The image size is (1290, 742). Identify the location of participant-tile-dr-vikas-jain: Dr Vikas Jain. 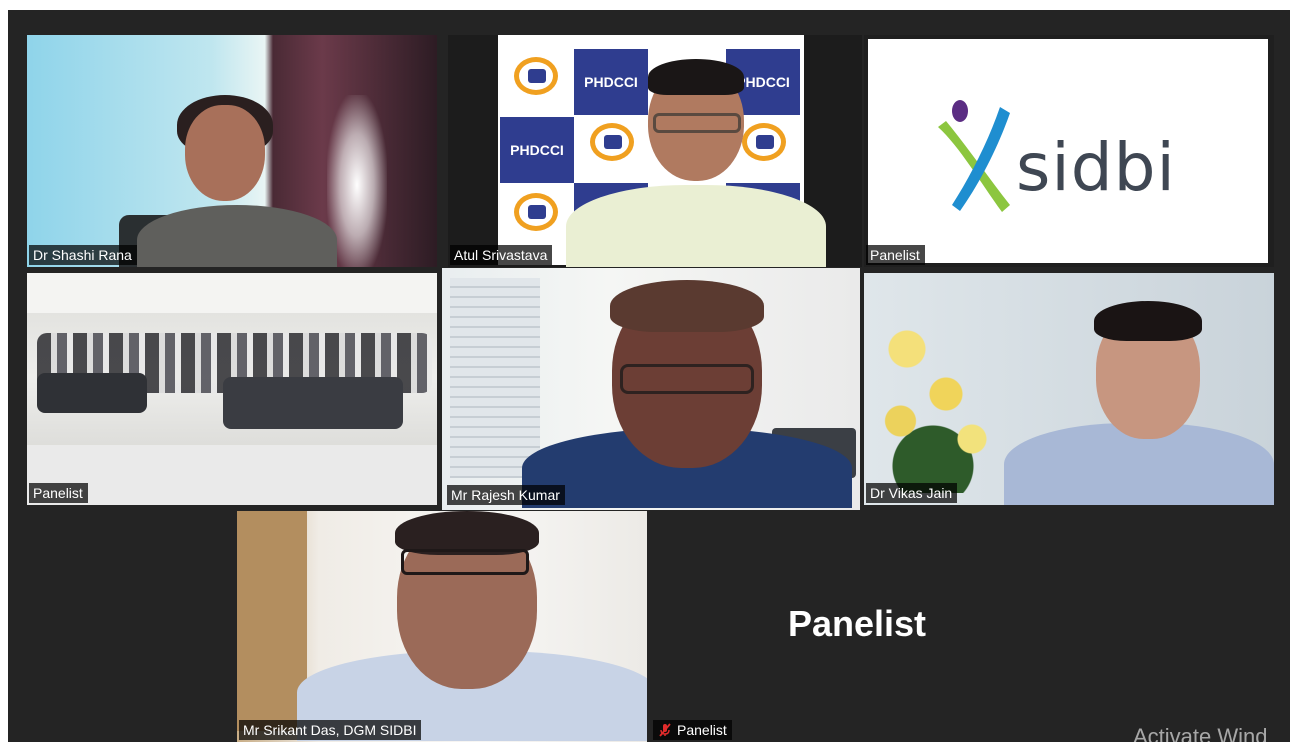
(1069, 389).